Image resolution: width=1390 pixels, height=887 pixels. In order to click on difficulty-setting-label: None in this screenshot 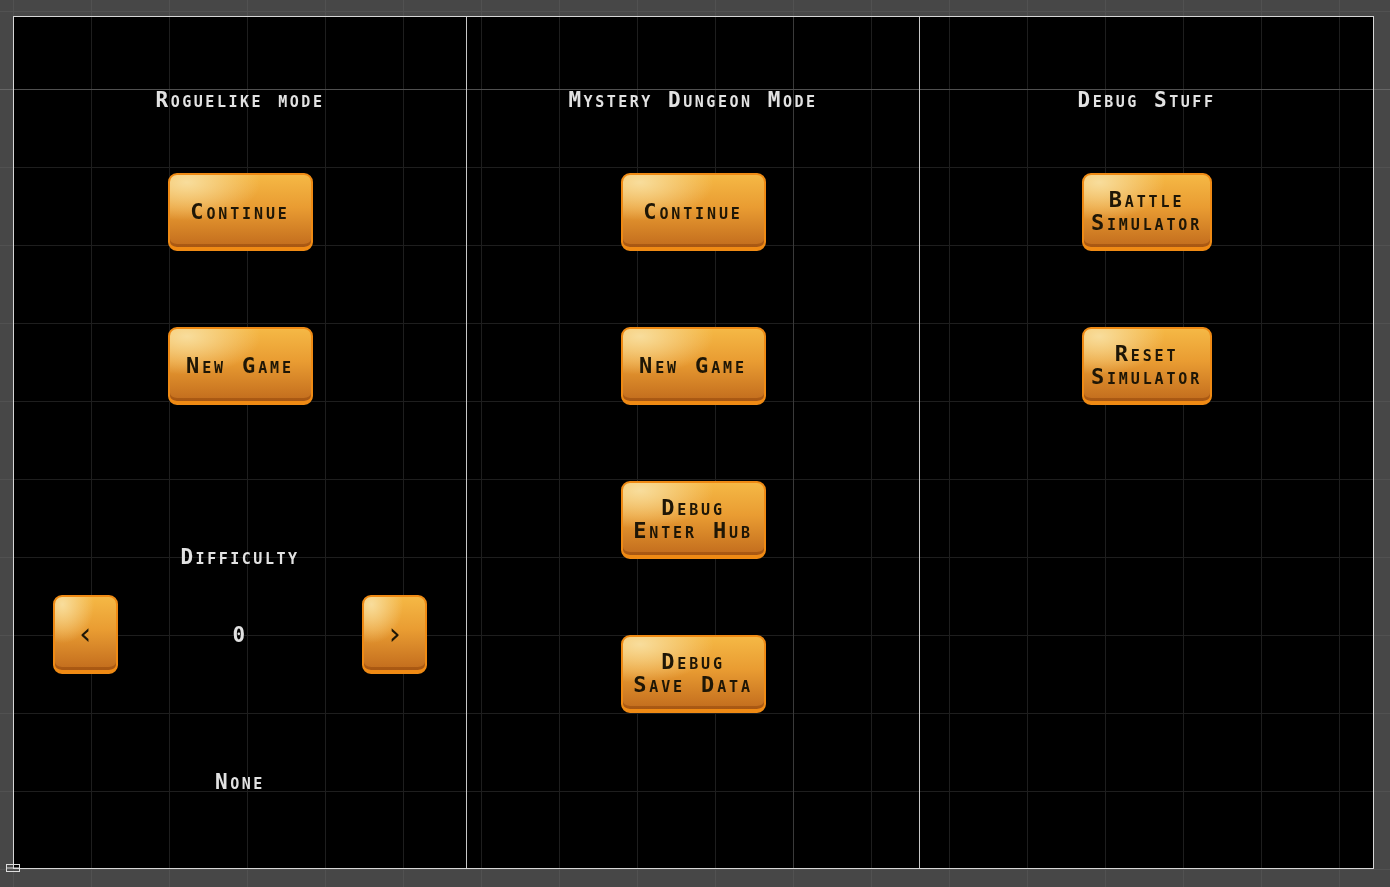, I will do `click(240, 782)`.